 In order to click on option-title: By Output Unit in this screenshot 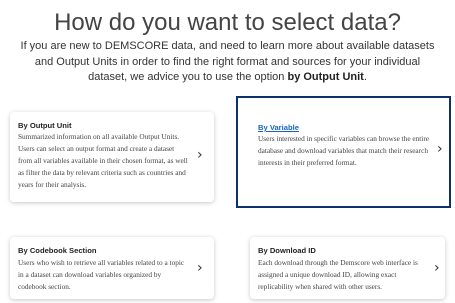, I will do `click(45, 125)`.